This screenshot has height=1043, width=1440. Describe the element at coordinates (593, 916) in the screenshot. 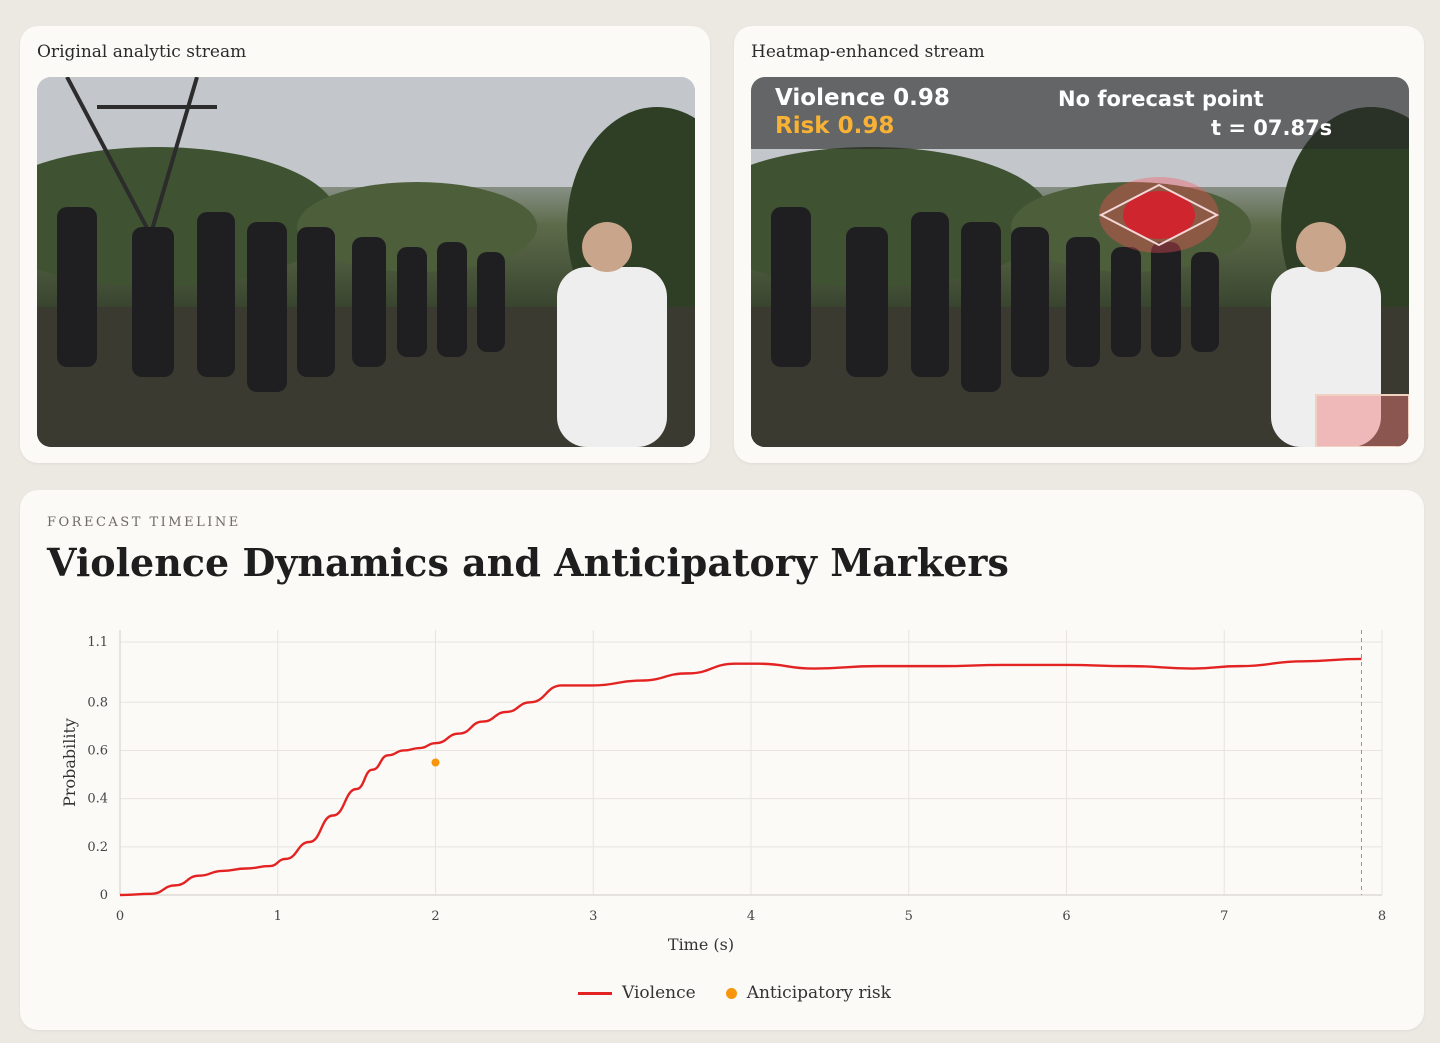

I see `x-tick-label: 3` at that location.